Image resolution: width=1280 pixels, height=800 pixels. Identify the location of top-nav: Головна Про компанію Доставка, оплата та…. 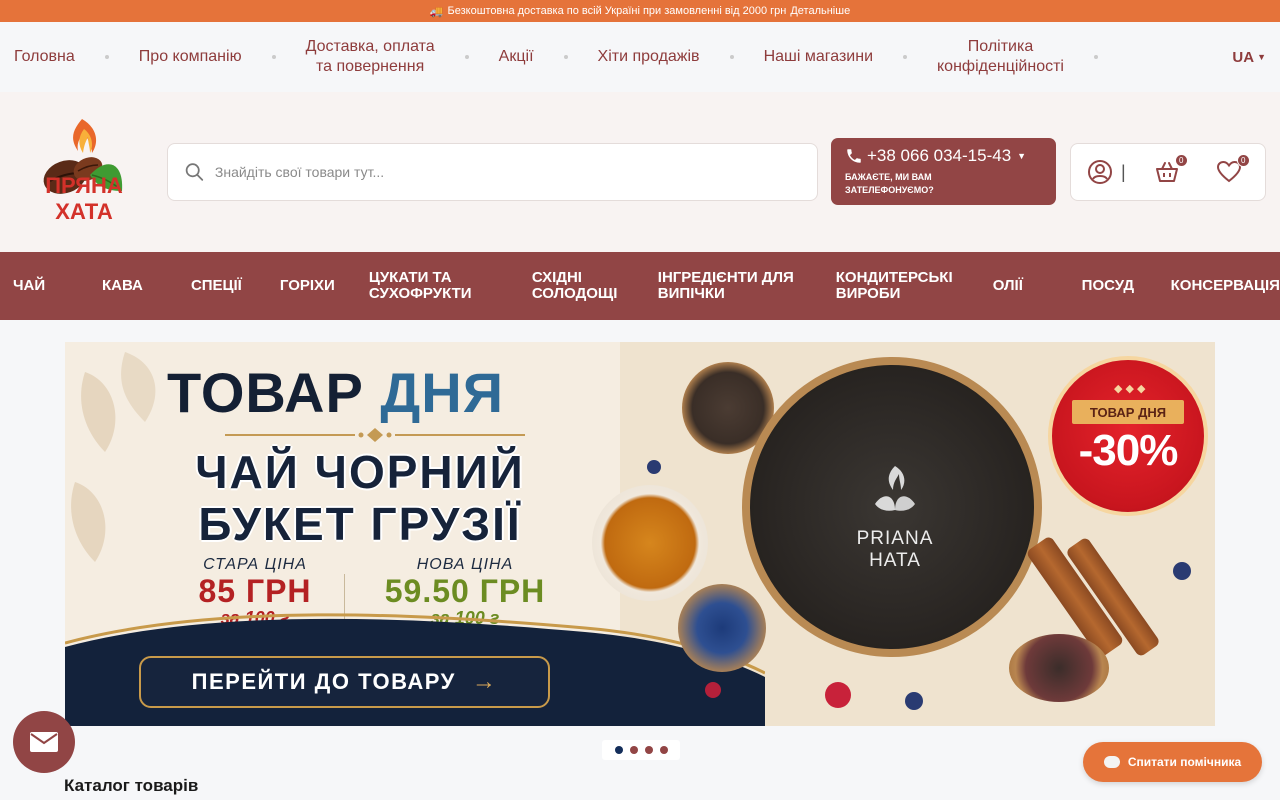
(640, 57).